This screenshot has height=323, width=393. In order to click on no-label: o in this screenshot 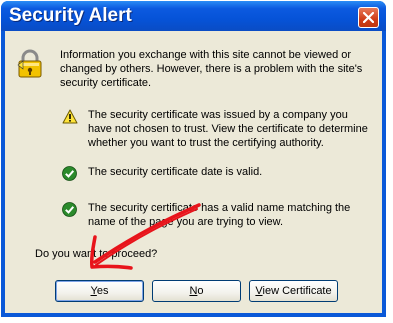, I will do `click(200, 291)`.